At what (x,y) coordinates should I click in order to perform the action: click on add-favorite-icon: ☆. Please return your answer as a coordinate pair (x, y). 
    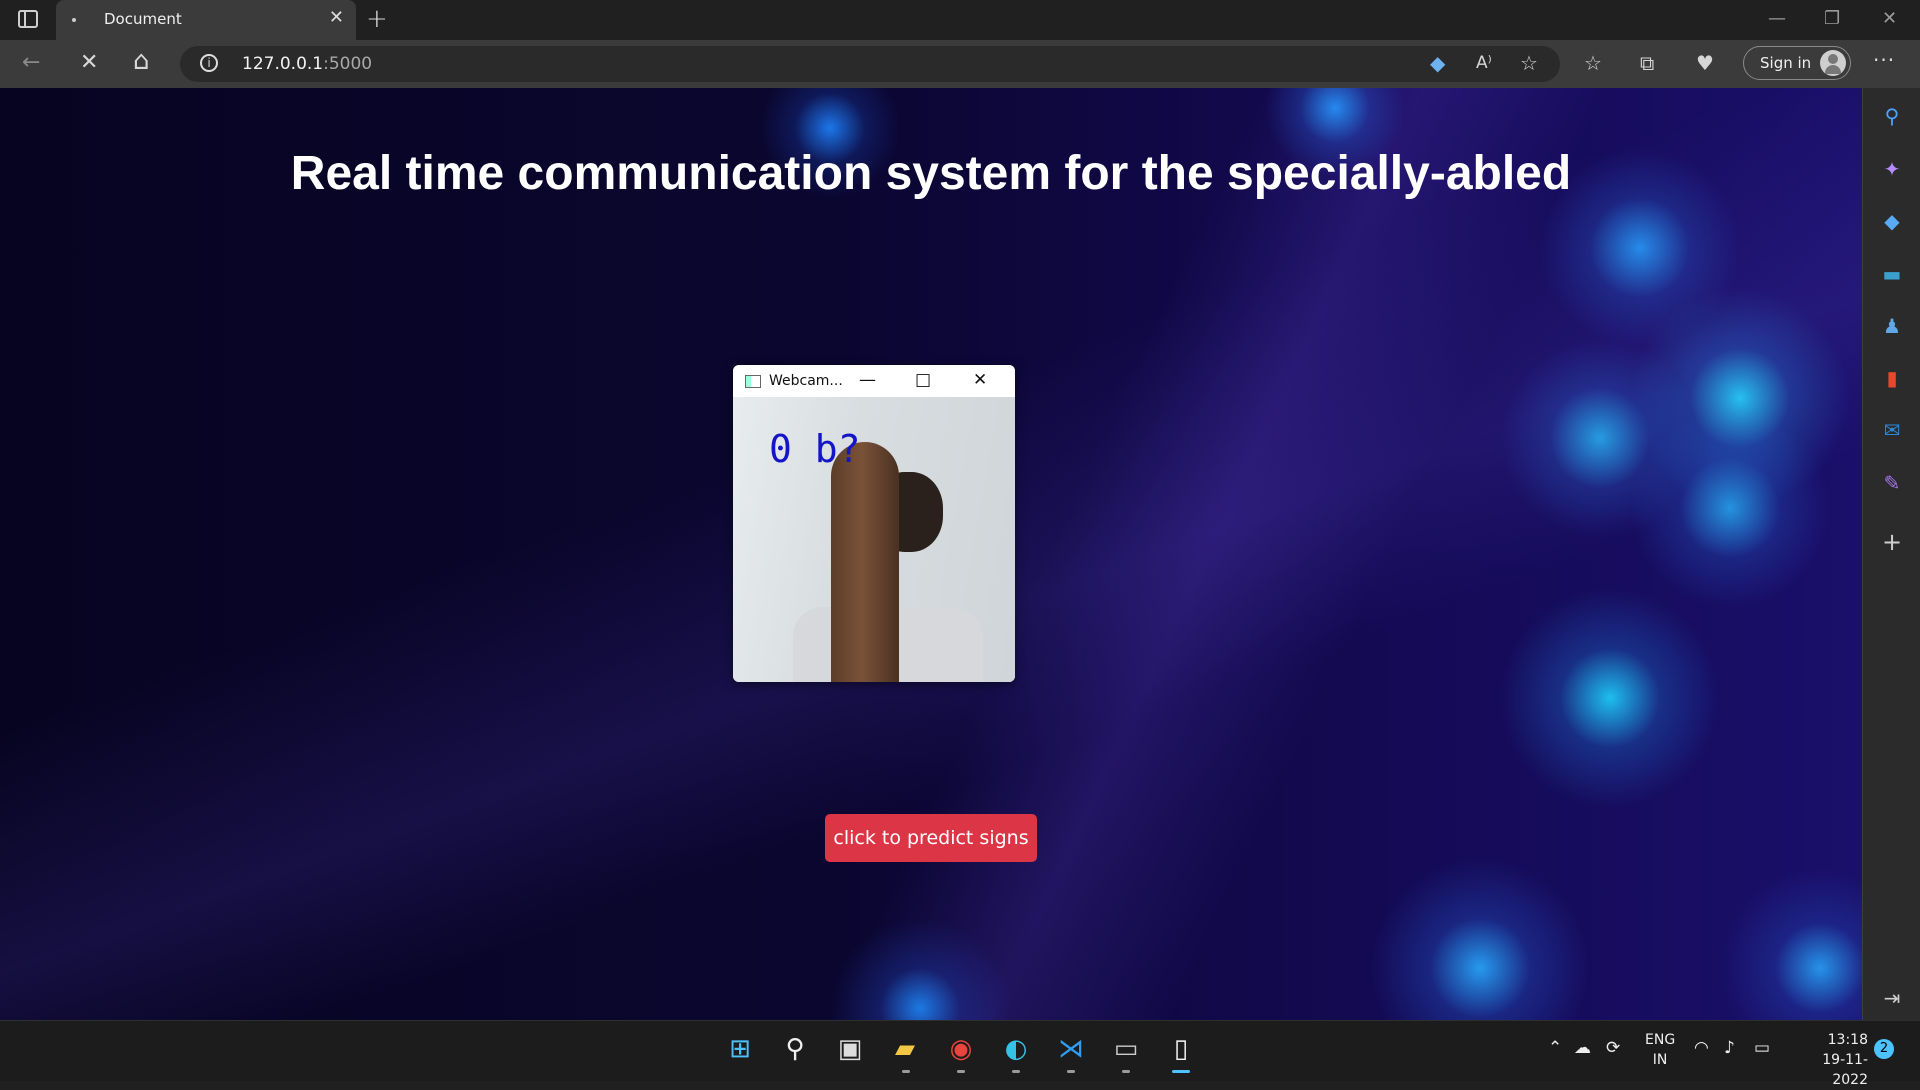
    Looking at the image, I should click on (1529, 63).